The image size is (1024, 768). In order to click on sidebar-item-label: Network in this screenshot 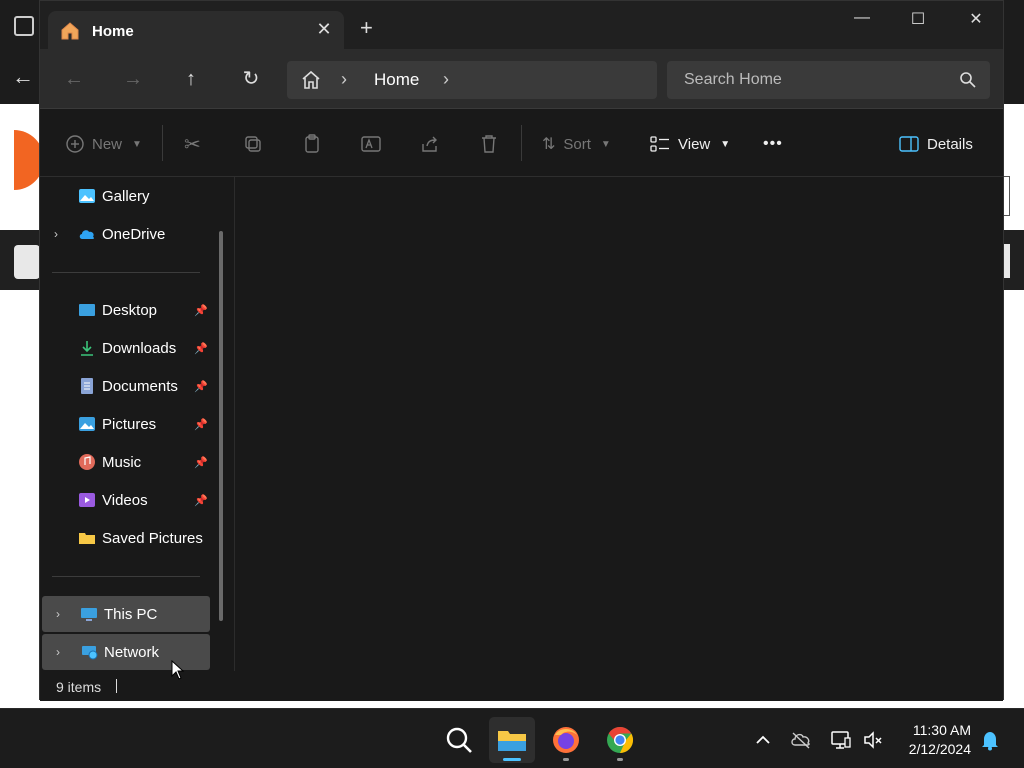, I will do `click(132, 652)`.